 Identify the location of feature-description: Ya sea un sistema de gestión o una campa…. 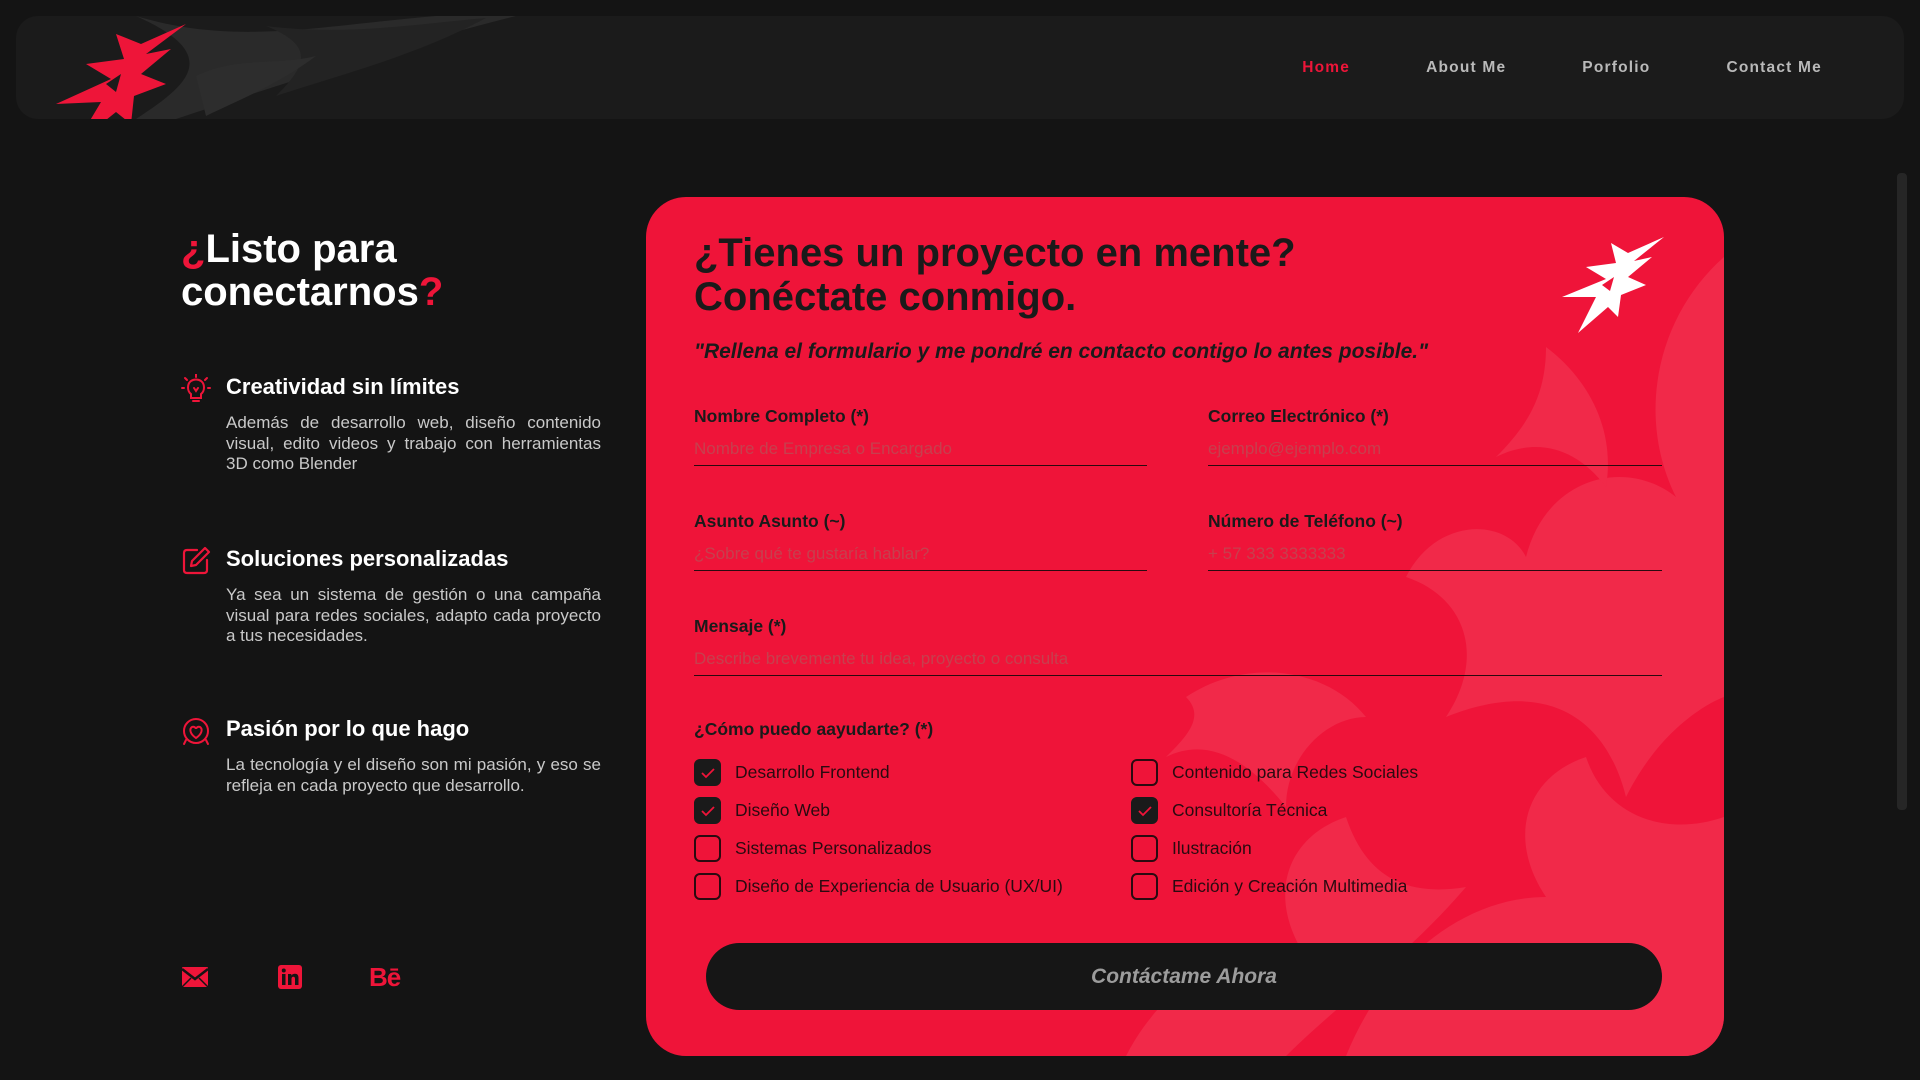
(413, 615).